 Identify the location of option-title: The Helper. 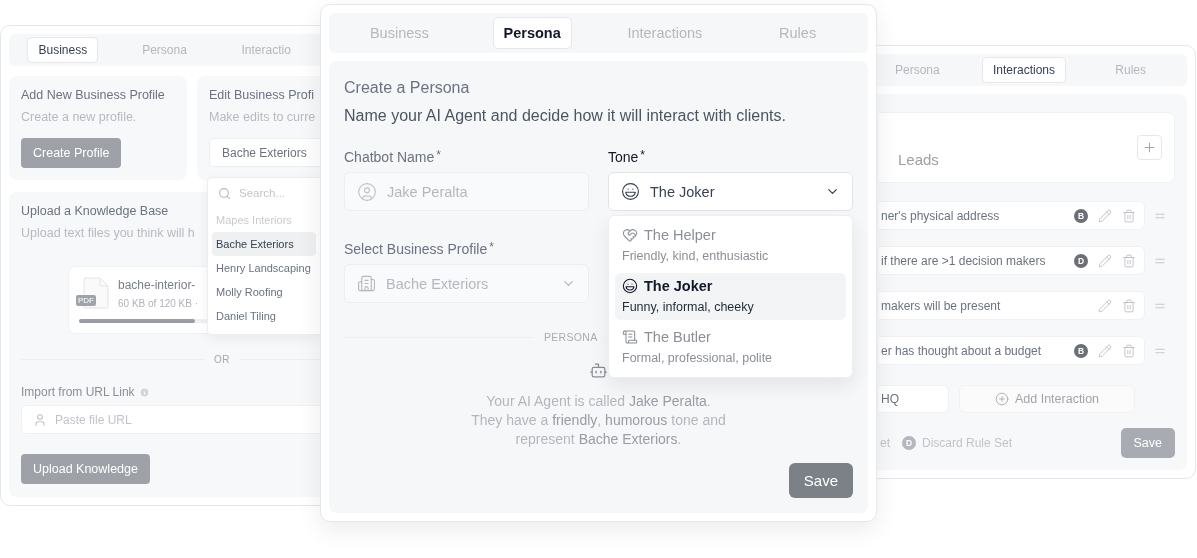
(680, 235).